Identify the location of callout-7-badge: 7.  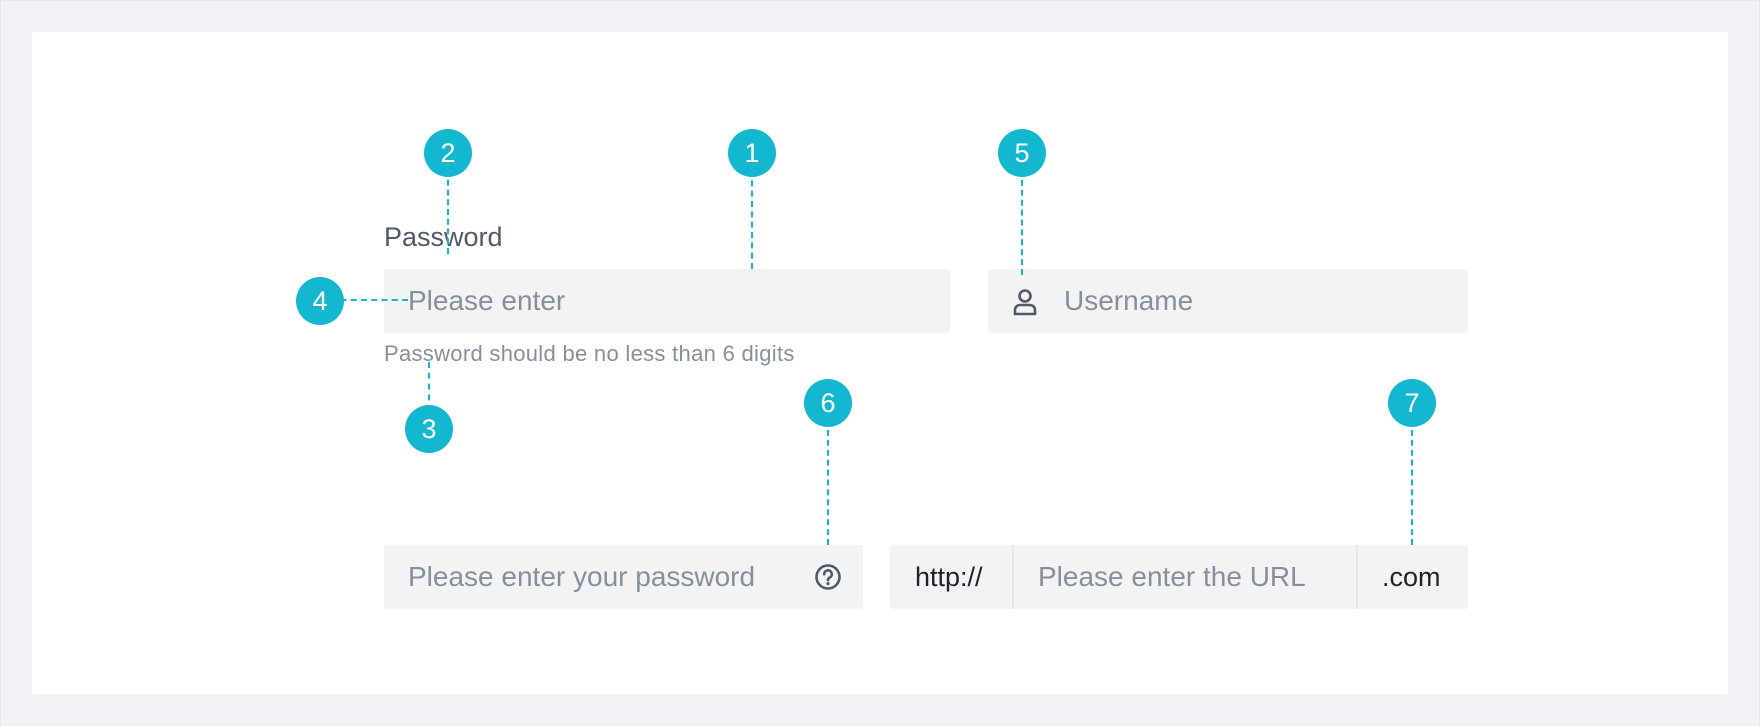
(1412, 403).